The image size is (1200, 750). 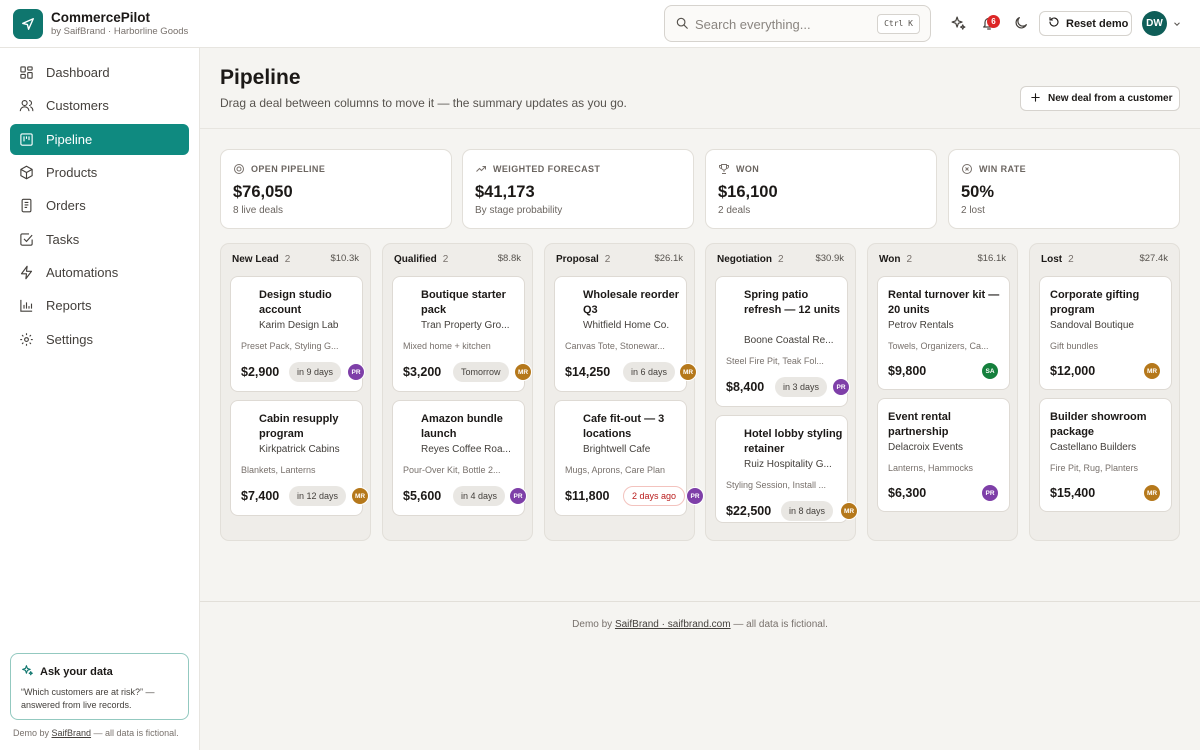 What do you see at coordinates (793, 441) in the screenshot?
I see `deal-title: Hotel lobby styling retainer` at bounding box center [793, 441].